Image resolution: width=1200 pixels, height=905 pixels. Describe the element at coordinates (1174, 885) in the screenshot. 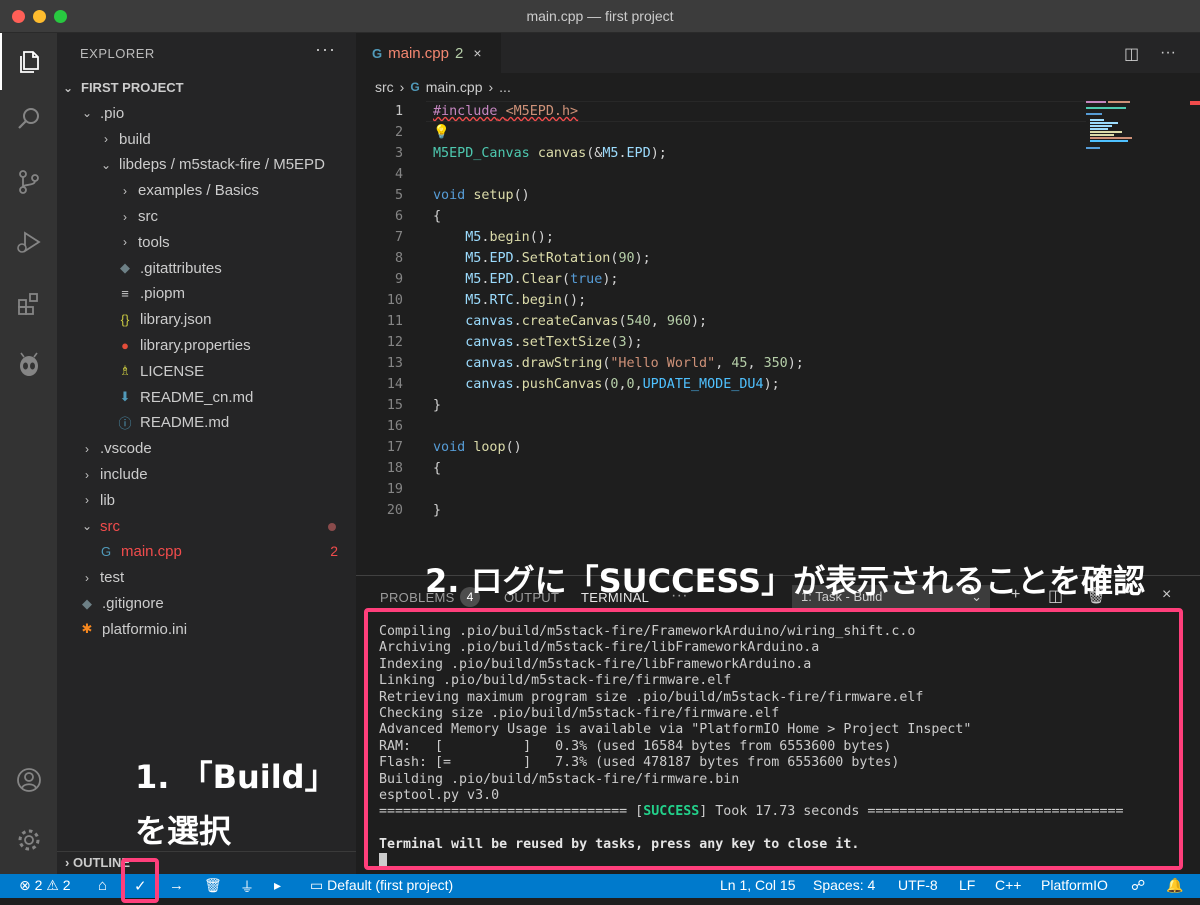

I see `bell-icon: 🔔` at that location.